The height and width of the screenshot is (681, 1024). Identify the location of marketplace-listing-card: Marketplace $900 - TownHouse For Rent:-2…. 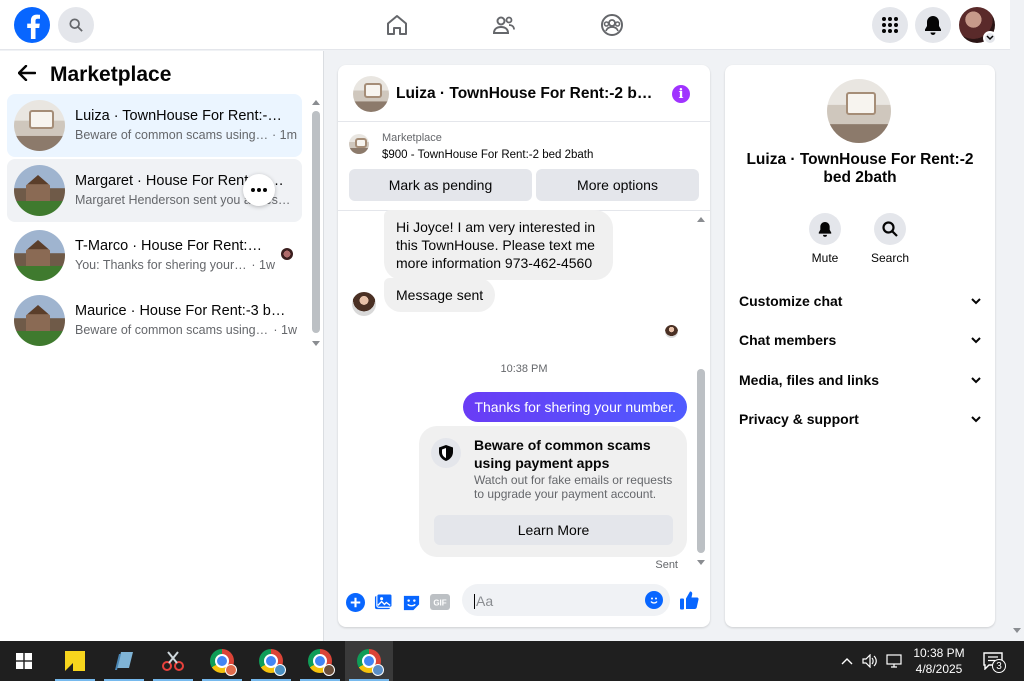
(524, 167).